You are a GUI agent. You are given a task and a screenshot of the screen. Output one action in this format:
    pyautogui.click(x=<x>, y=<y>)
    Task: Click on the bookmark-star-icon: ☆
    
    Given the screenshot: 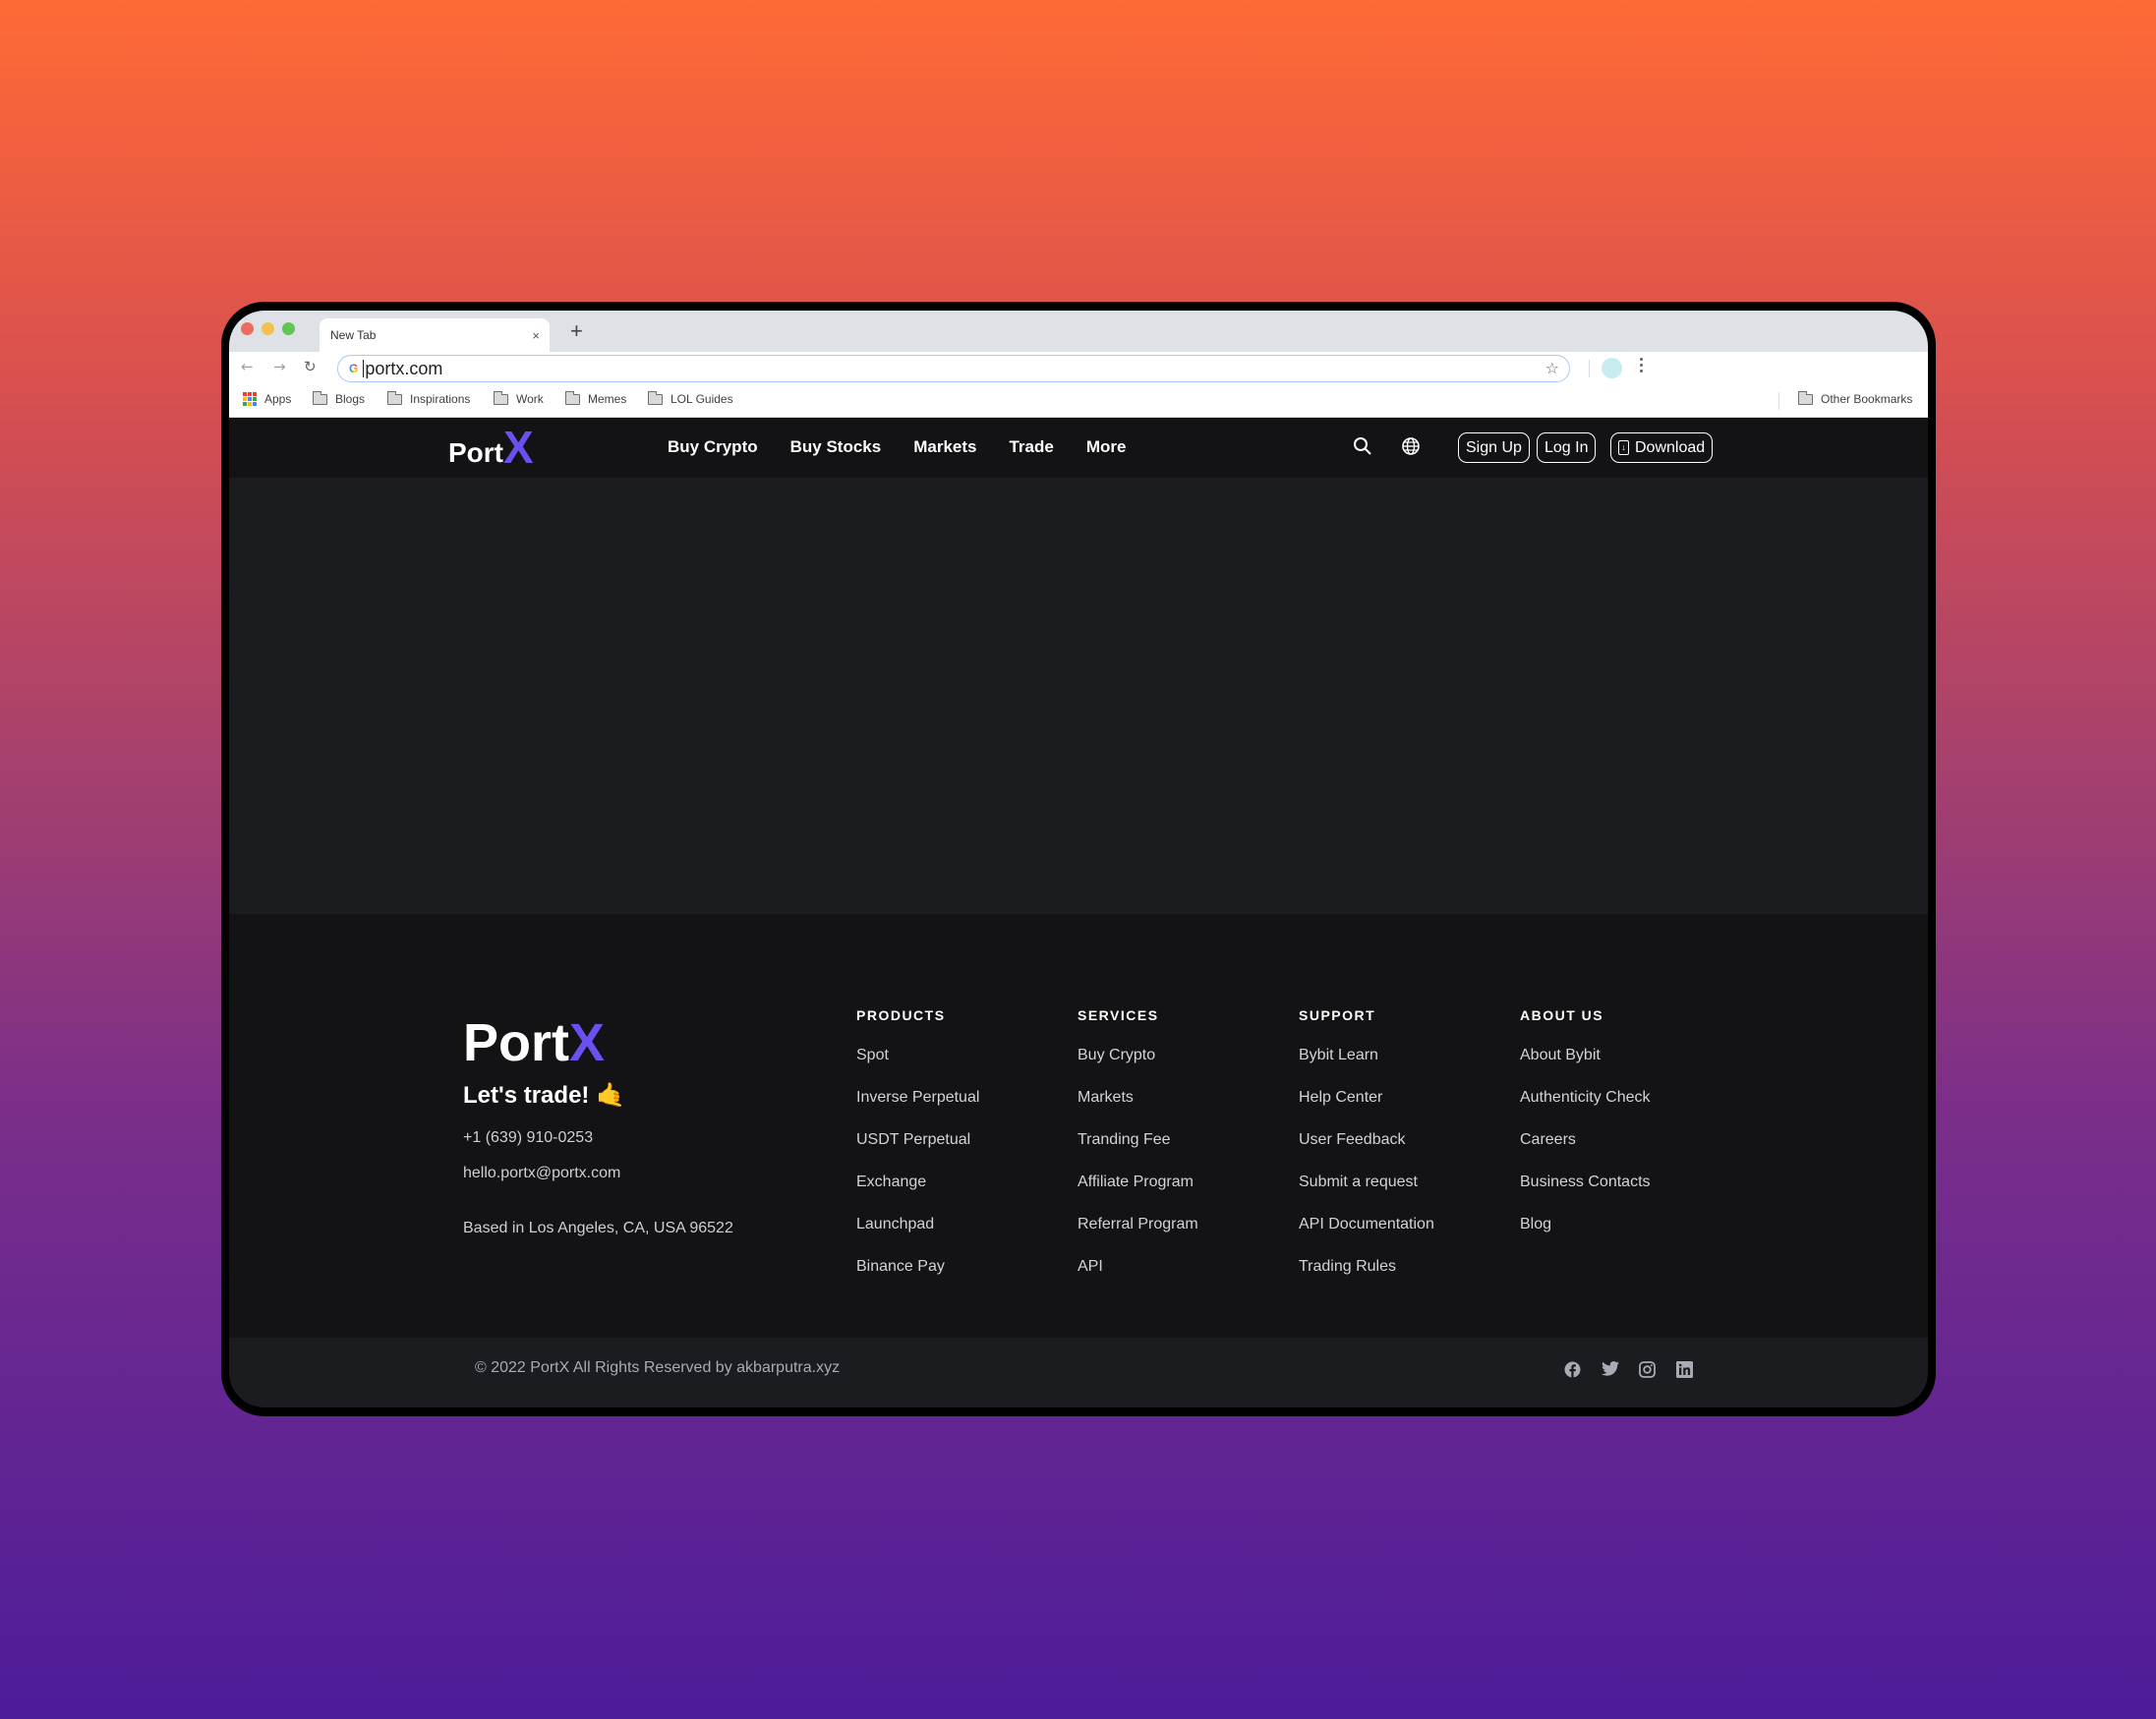 What is the action you would take?
    pyautogui.click(x=1552, y=368)
    